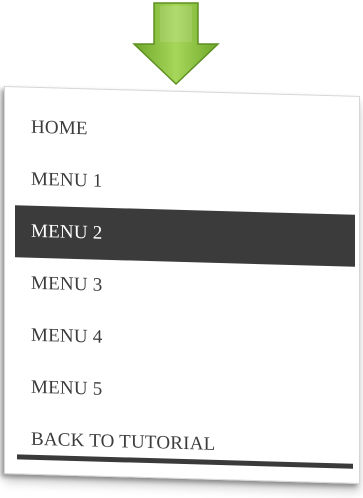 The image size is (363, 498). I want to click on menu-item-menu-3: MENU 3, so click(185, 287).